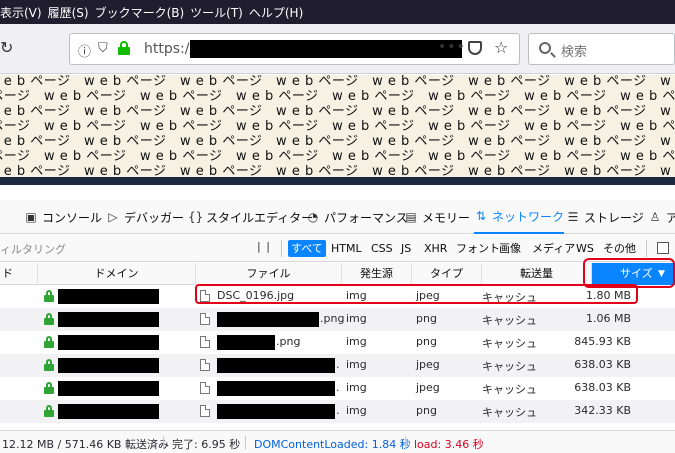 The image size is (675, 453). Describe the element at coordinates (279, 12) in the screenshot. I see `menu-help: ヘルプ(H)` at that location.